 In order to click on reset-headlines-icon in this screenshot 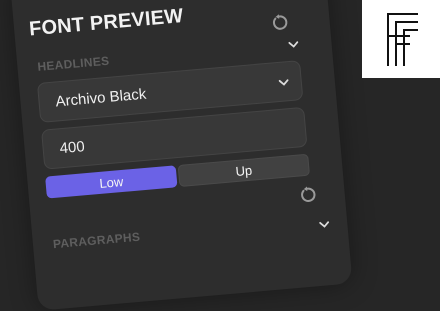, I will do `click(308, 195)`.